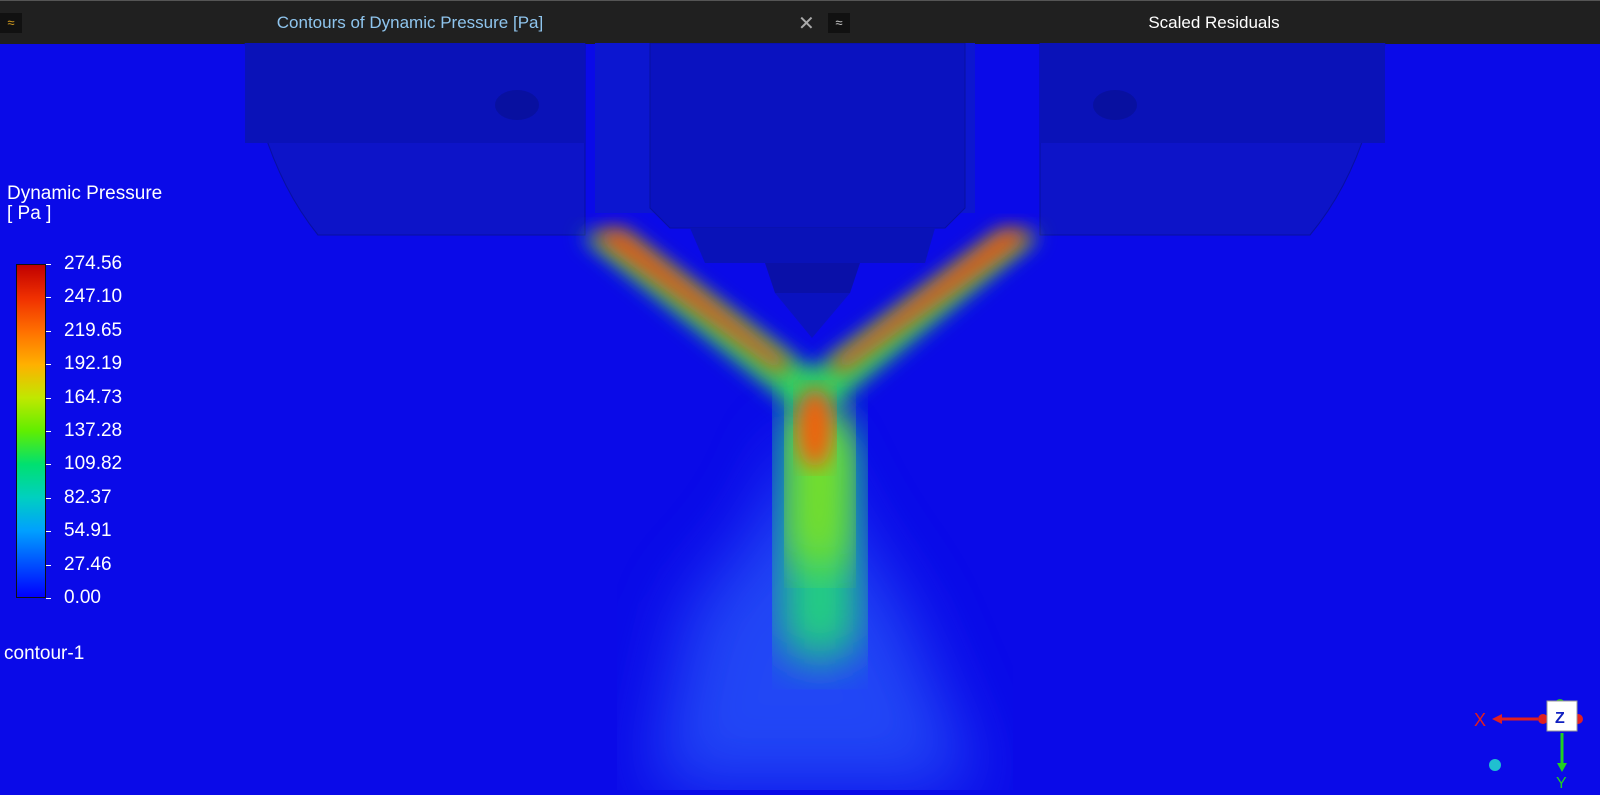  What do you see at coordinates (1480, 720) in the screenshot?
I see `x-axis-label: X` at bounding box center [1480, 720].